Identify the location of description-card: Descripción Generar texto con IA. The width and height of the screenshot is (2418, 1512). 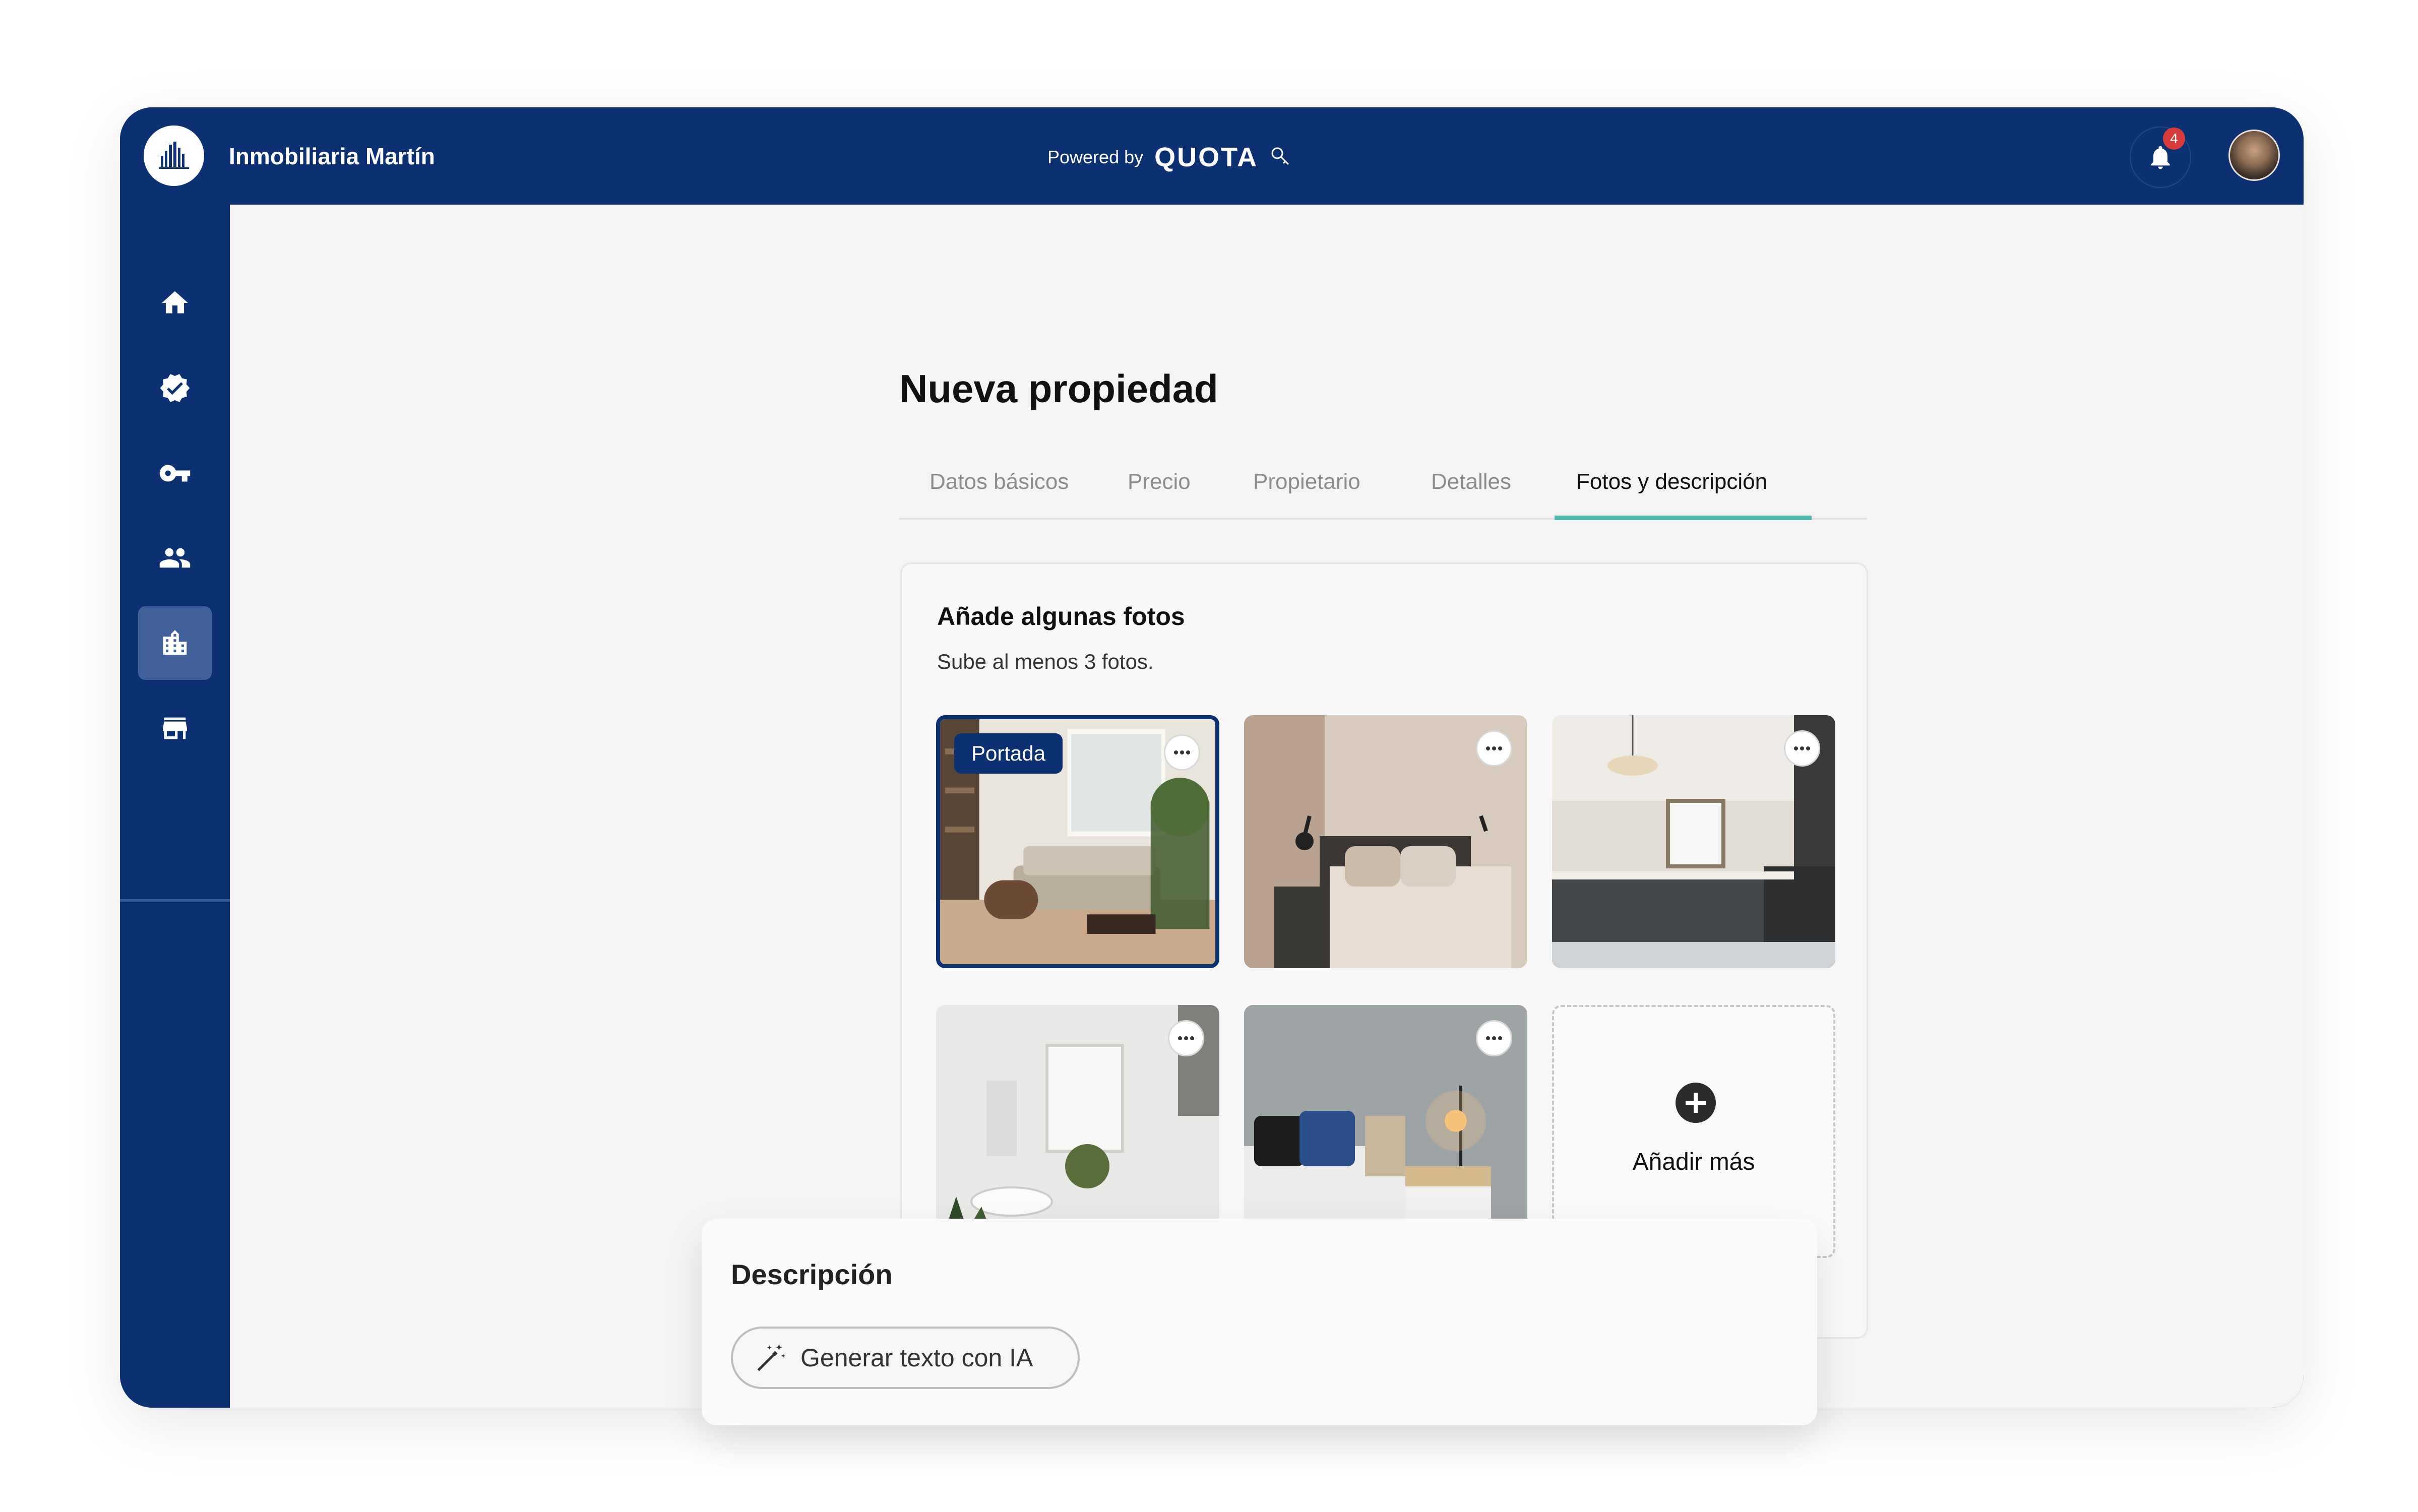
(1259, 1322).